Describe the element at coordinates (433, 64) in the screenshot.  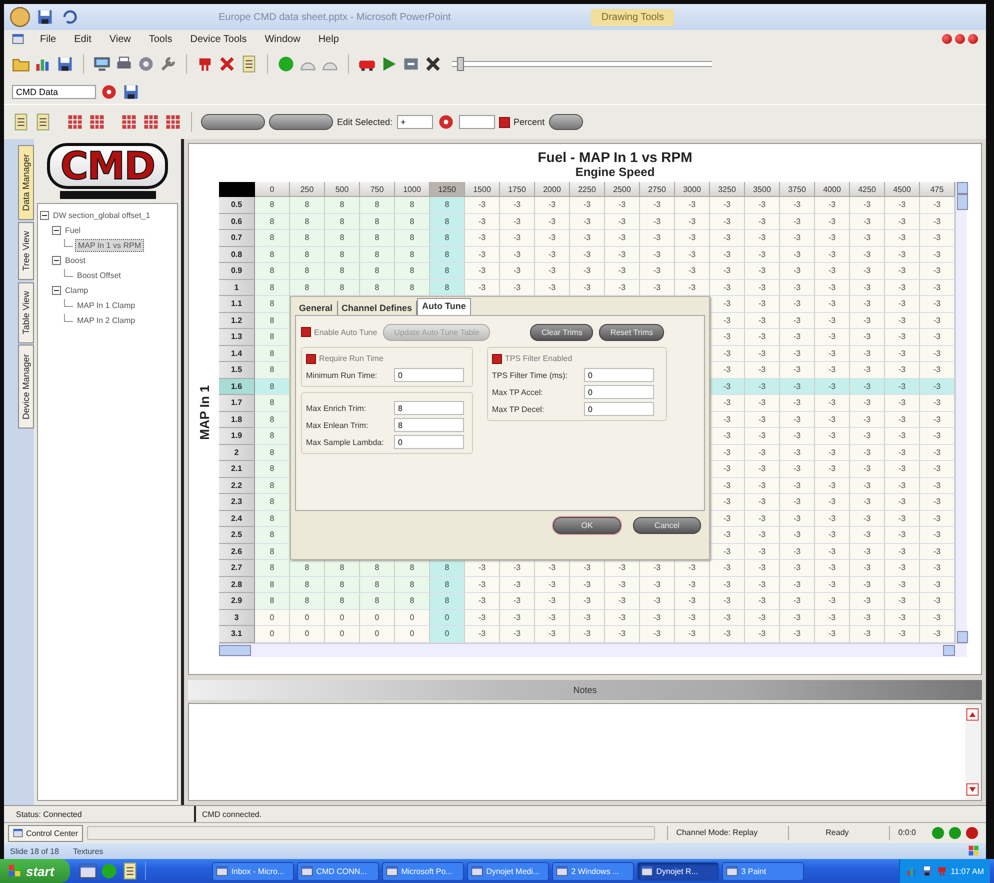
I see `close-icon` at that location.